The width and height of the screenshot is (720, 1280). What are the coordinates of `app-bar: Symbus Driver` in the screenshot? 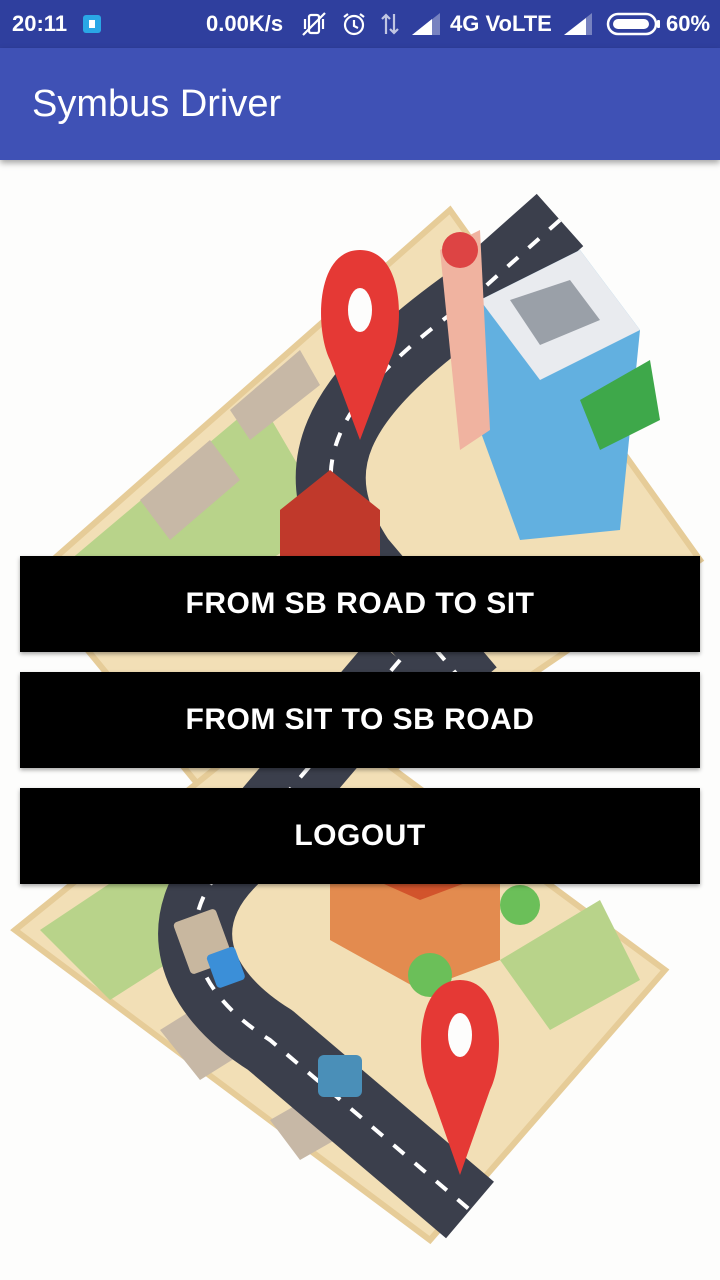 It's located at (360, 104).